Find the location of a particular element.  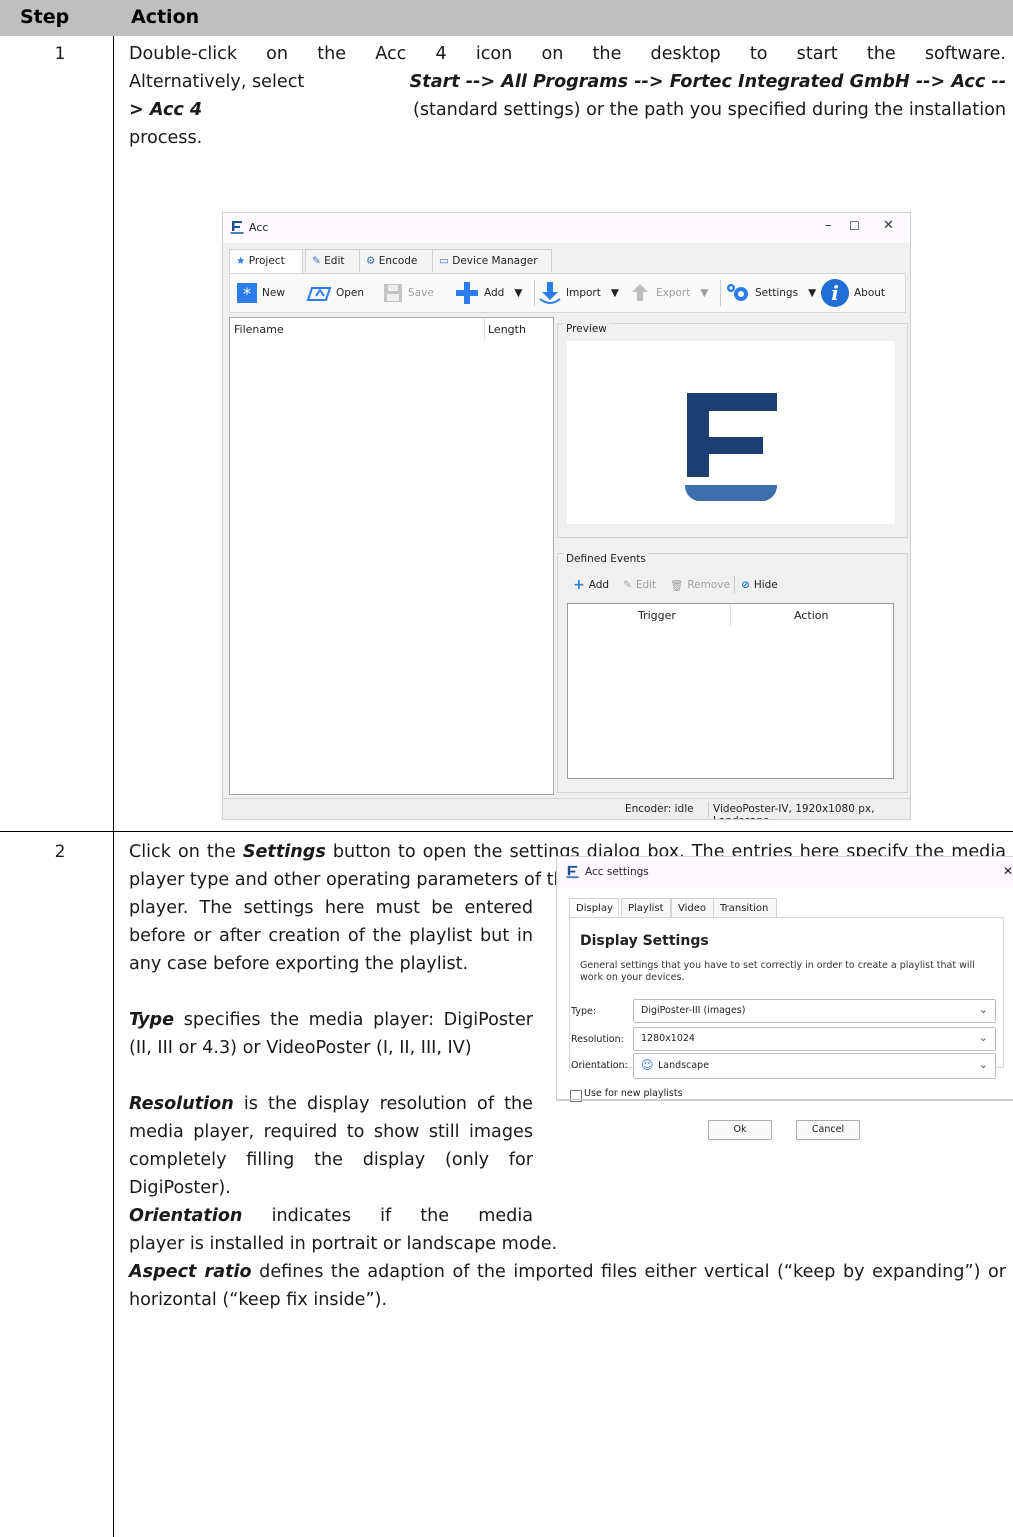

export-button: Export ▼ is located at coordinates (668, 293).